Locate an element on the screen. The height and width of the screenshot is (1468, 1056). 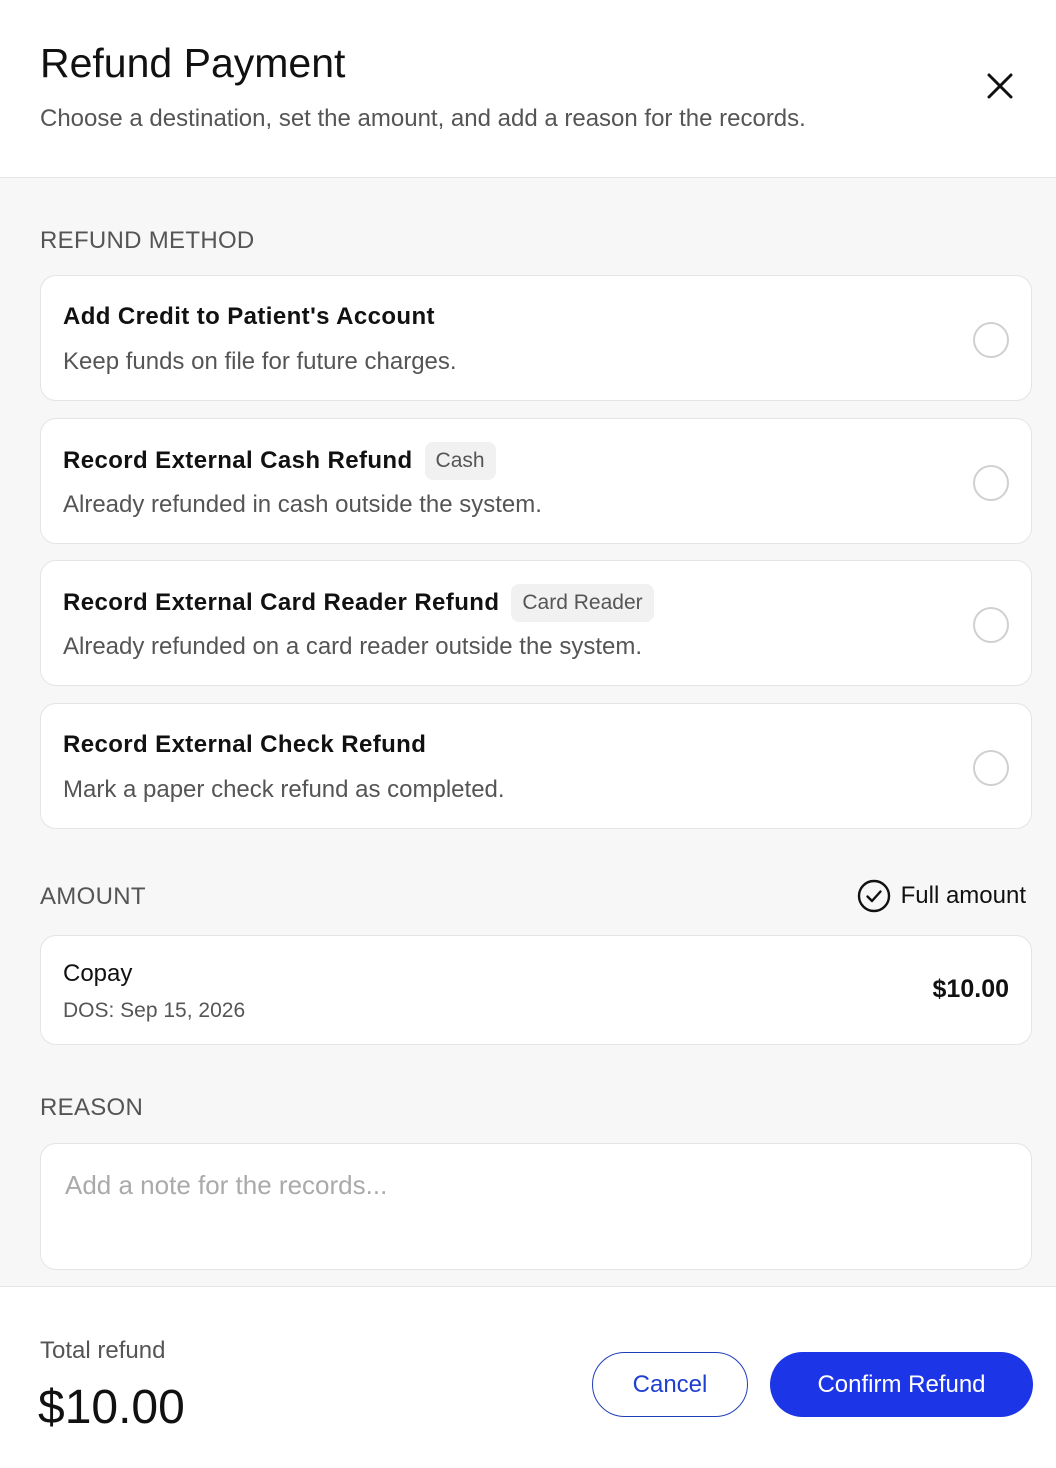
option-title-row: Record External Check Refund is located at coordinates (244, 745).